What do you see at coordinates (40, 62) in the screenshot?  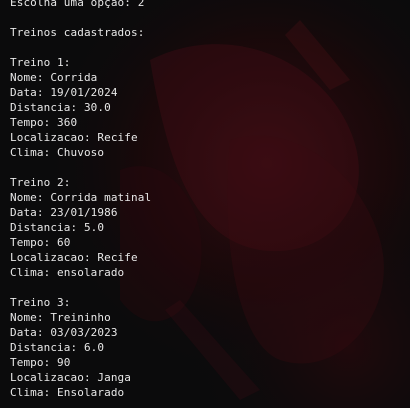 I see `treino-title: Treino 1:` at bounding box center [40, 62].